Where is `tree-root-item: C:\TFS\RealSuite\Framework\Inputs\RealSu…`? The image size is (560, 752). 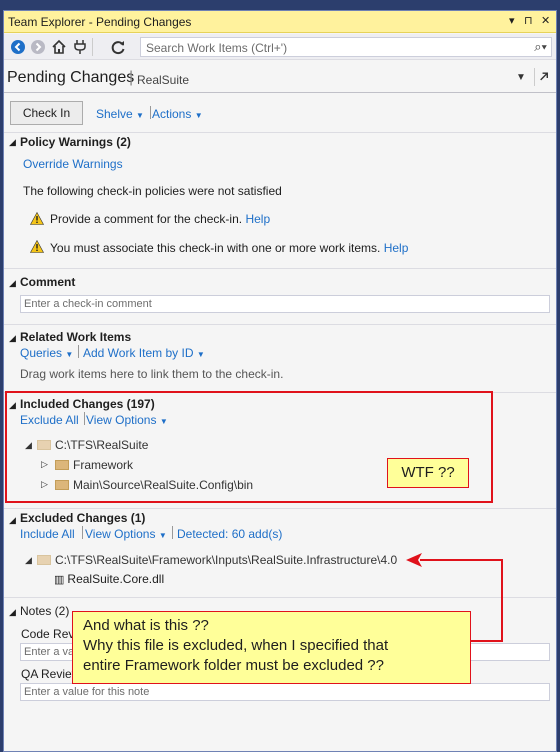 tree-root-item: C:\TFS\RealSuite\Framework\Inputs\RealSu… is located at coordinates (217, 560).